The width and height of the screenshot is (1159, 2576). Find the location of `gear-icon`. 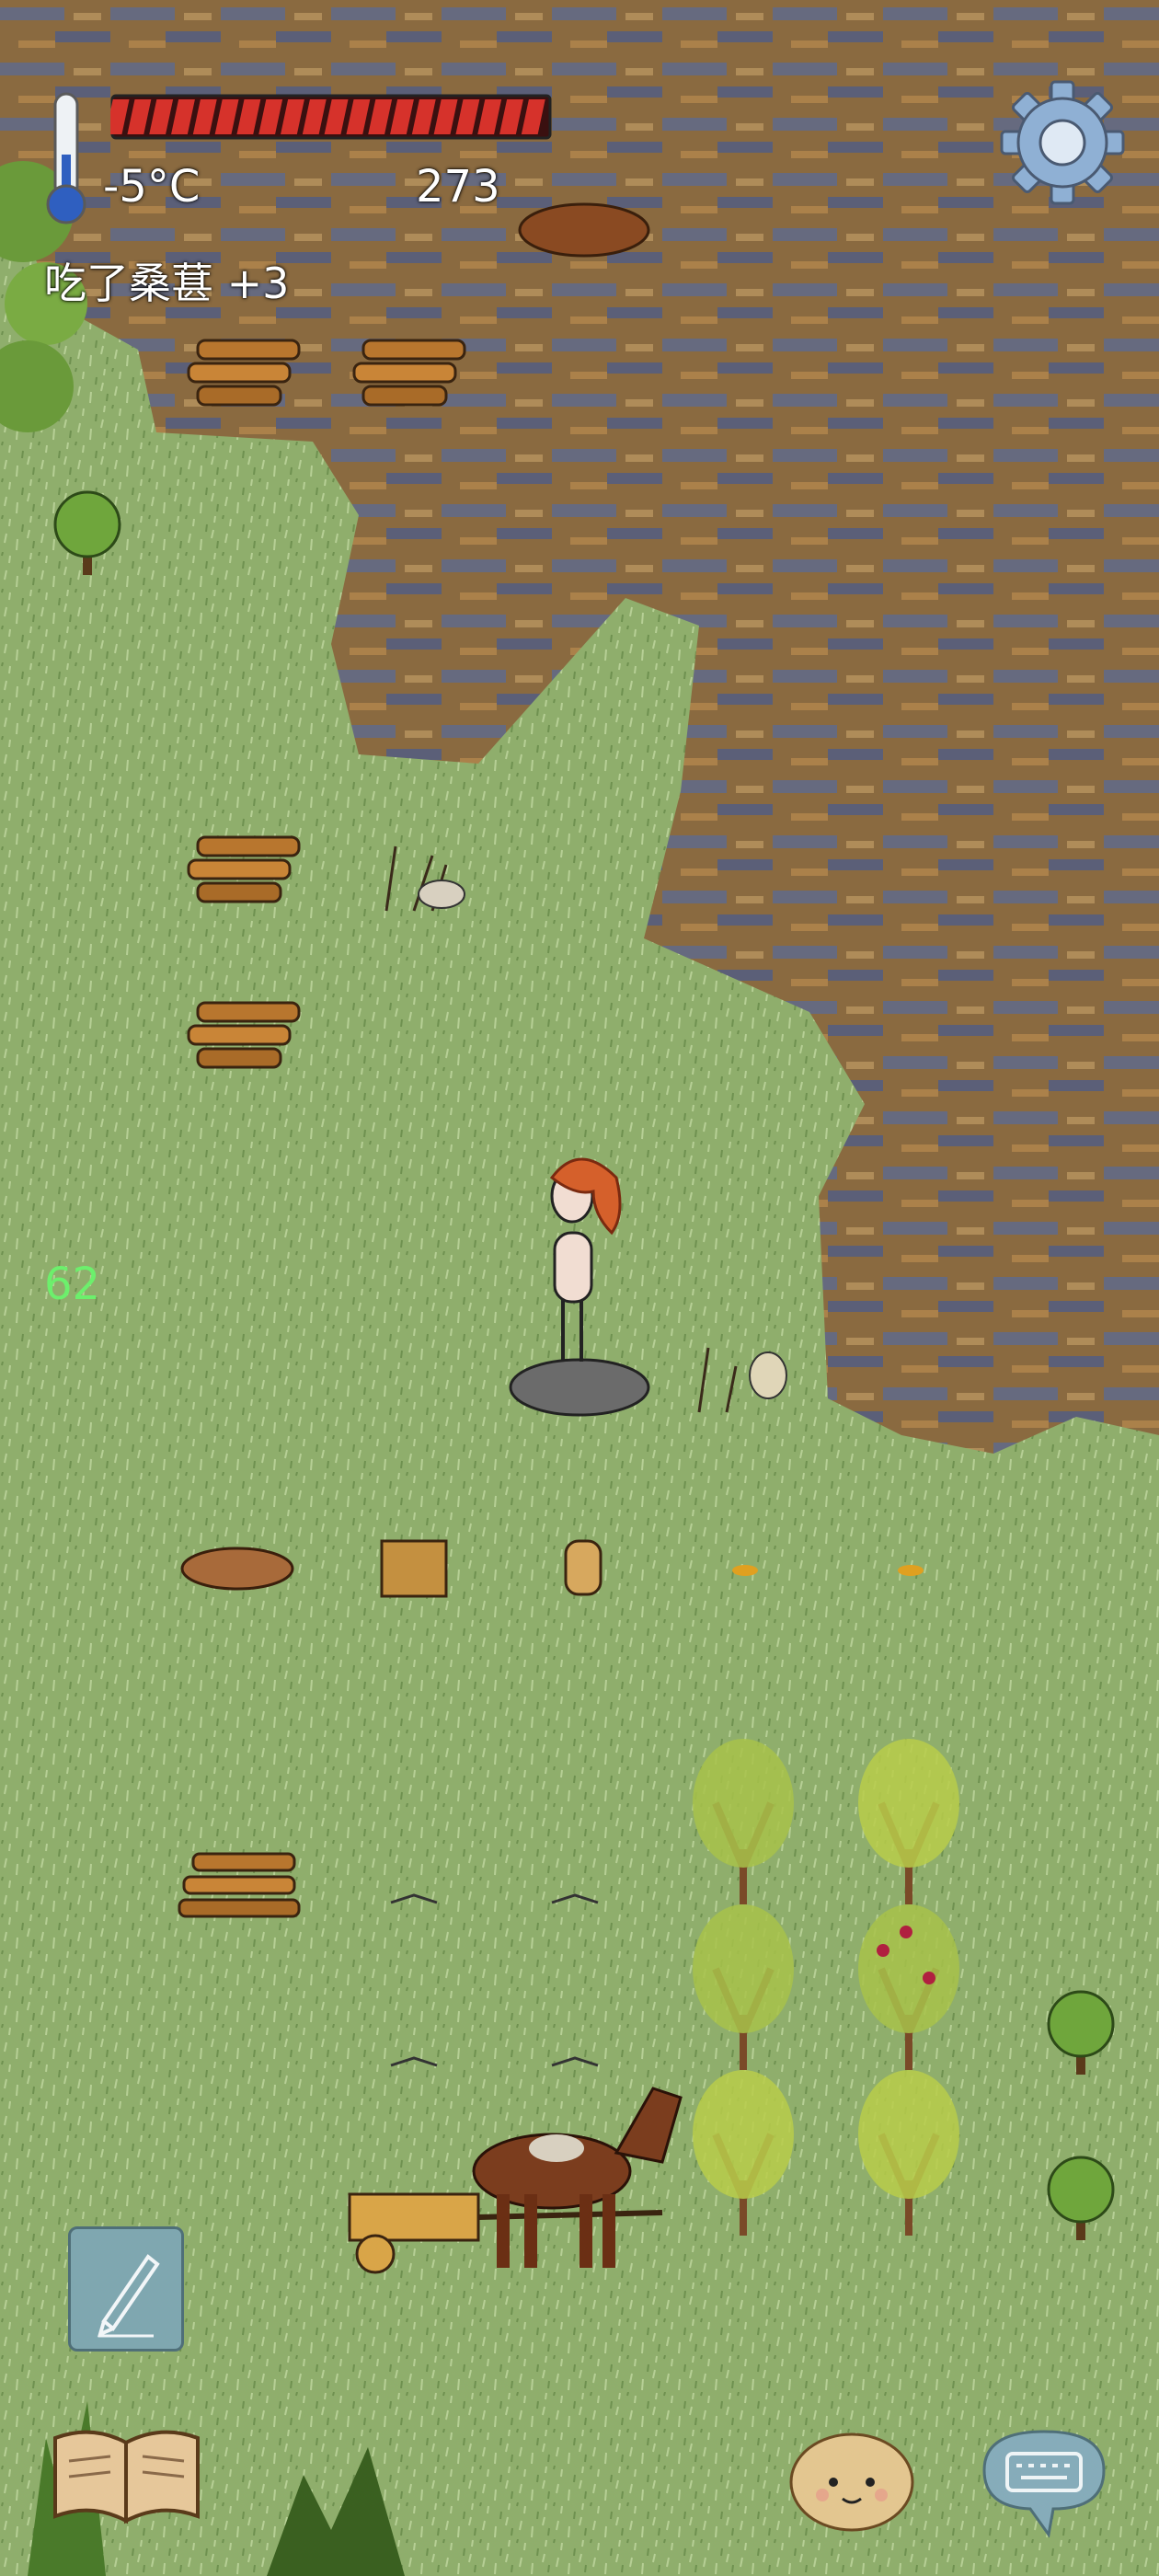

gear-icon is located at coordinates (1062, 142).